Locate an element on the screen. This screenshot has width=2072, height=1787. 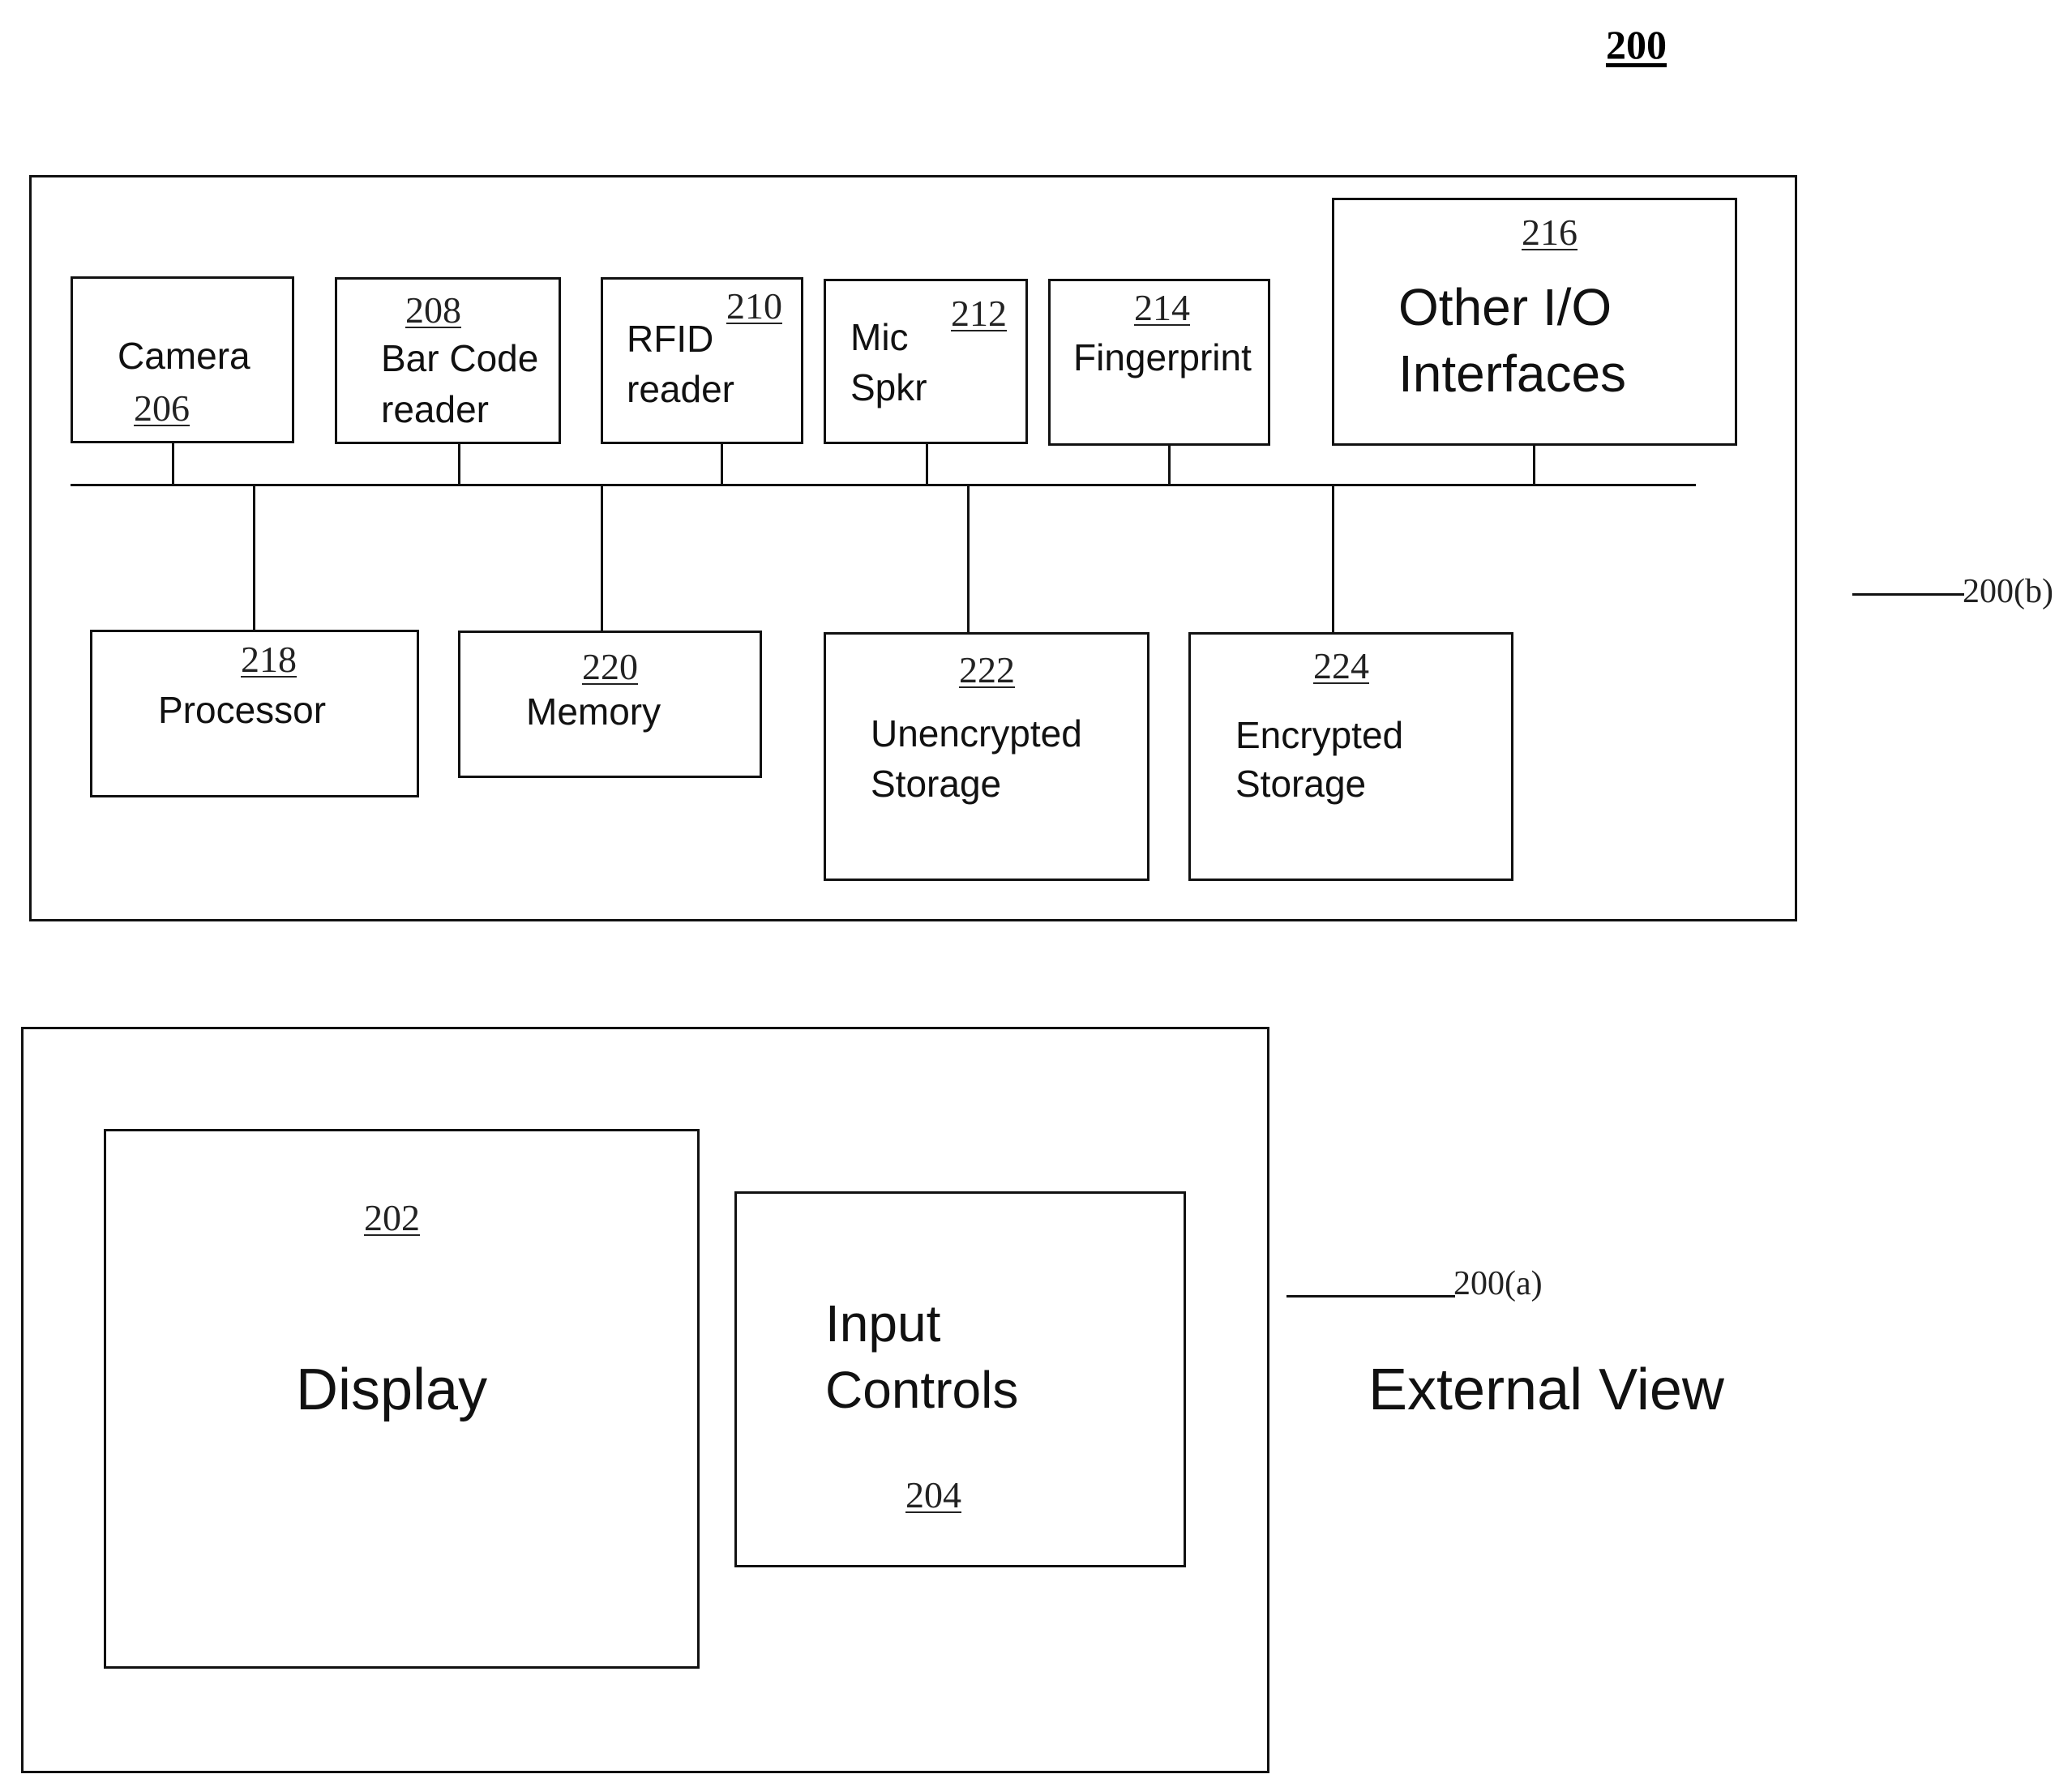
internal-view-callout-leader is located at coordinates (1908, 594).